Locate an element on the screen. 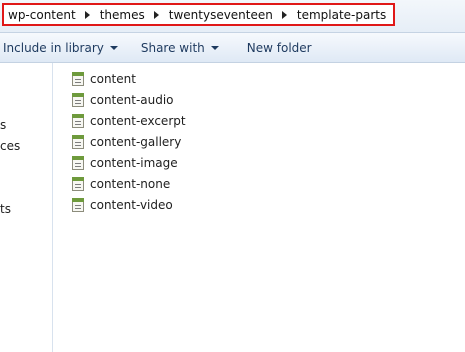 The image size is (465, 352). file-item: content is located at coordinates (129, 78).